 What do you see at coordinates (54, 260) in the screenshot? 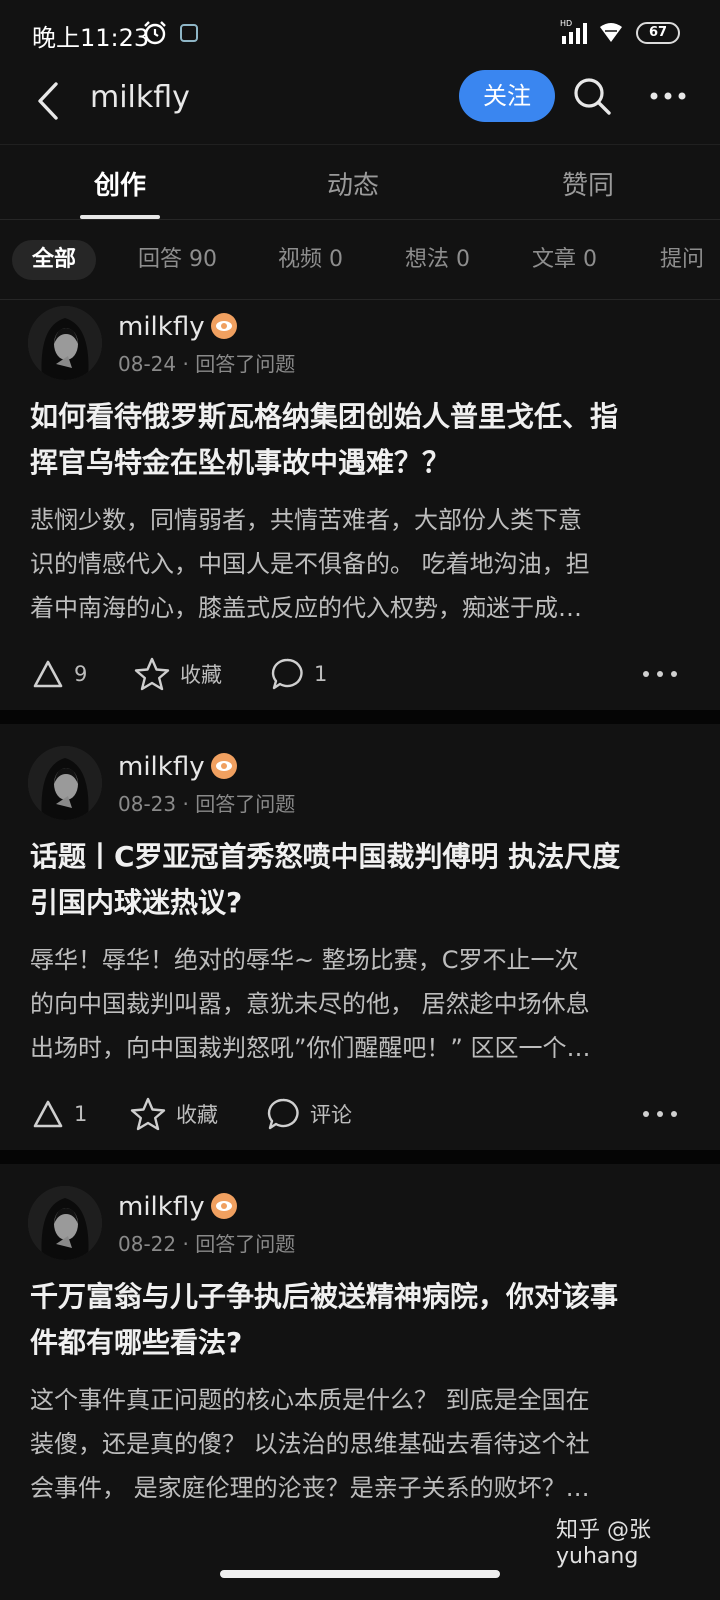
I see `filter-all: 全部` at bounding box center [54, 260].